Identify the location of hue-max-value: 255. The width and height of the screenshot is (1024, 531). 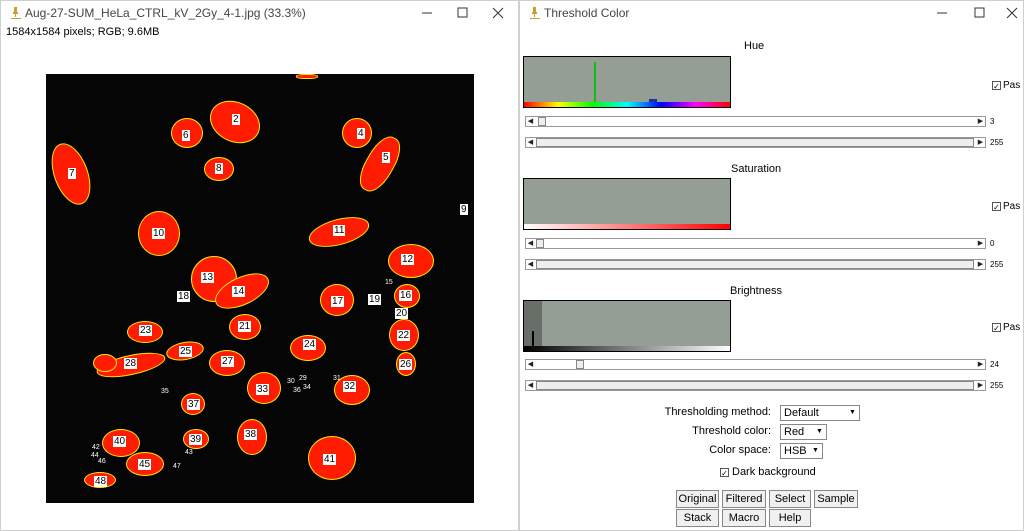
(997, 142).